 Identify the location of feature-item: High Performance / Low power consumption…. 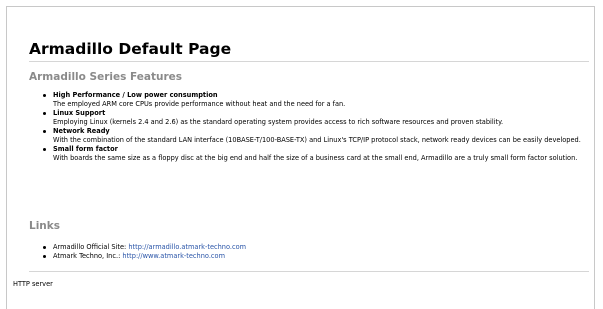
(317, 100).